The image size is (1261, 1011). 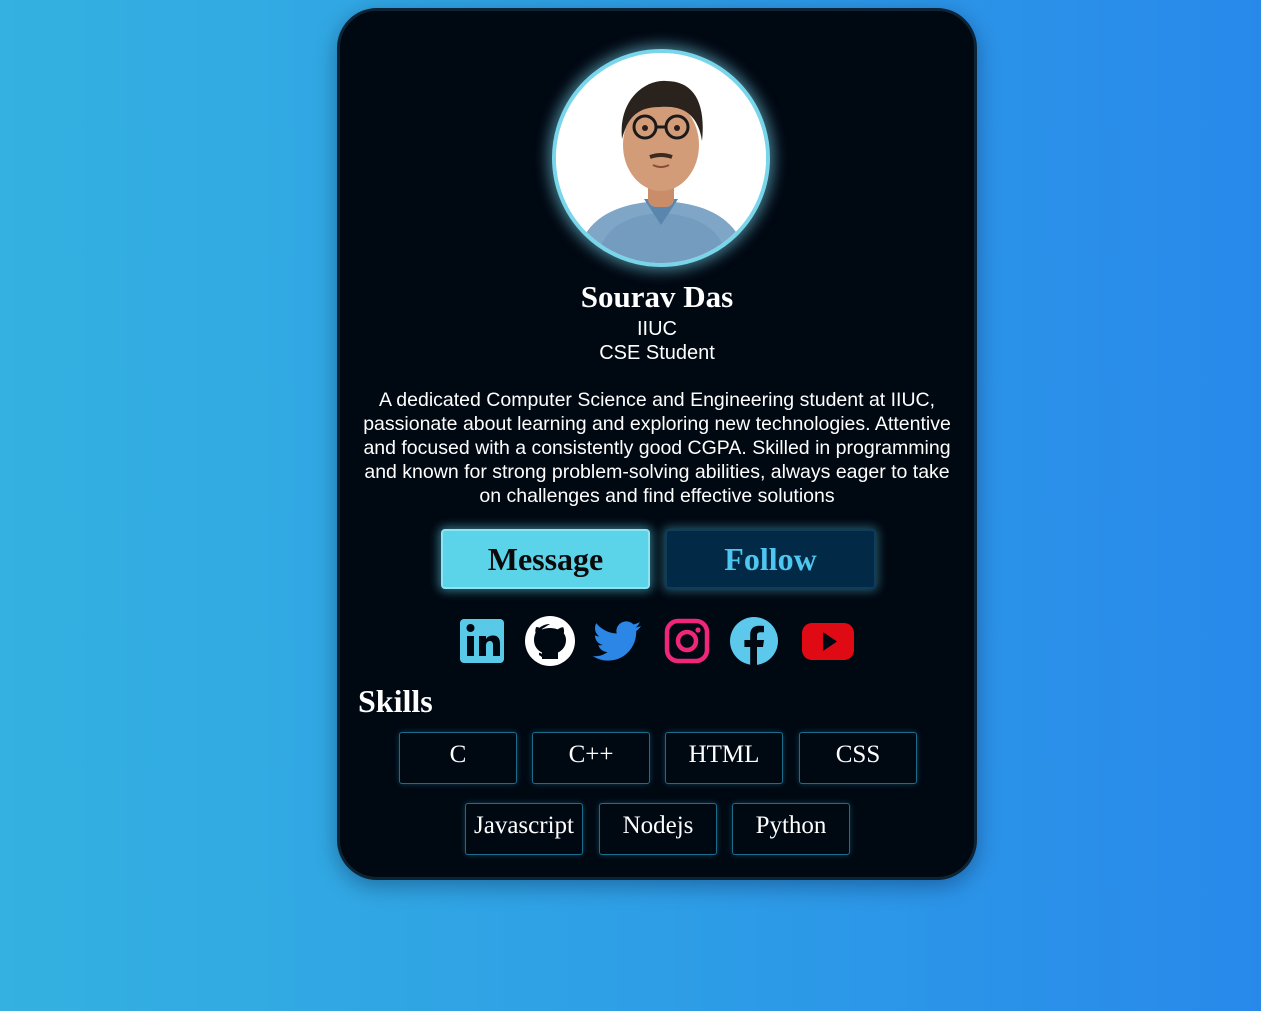 I want to click on linkedin-icon, so click(x=482, y=641).